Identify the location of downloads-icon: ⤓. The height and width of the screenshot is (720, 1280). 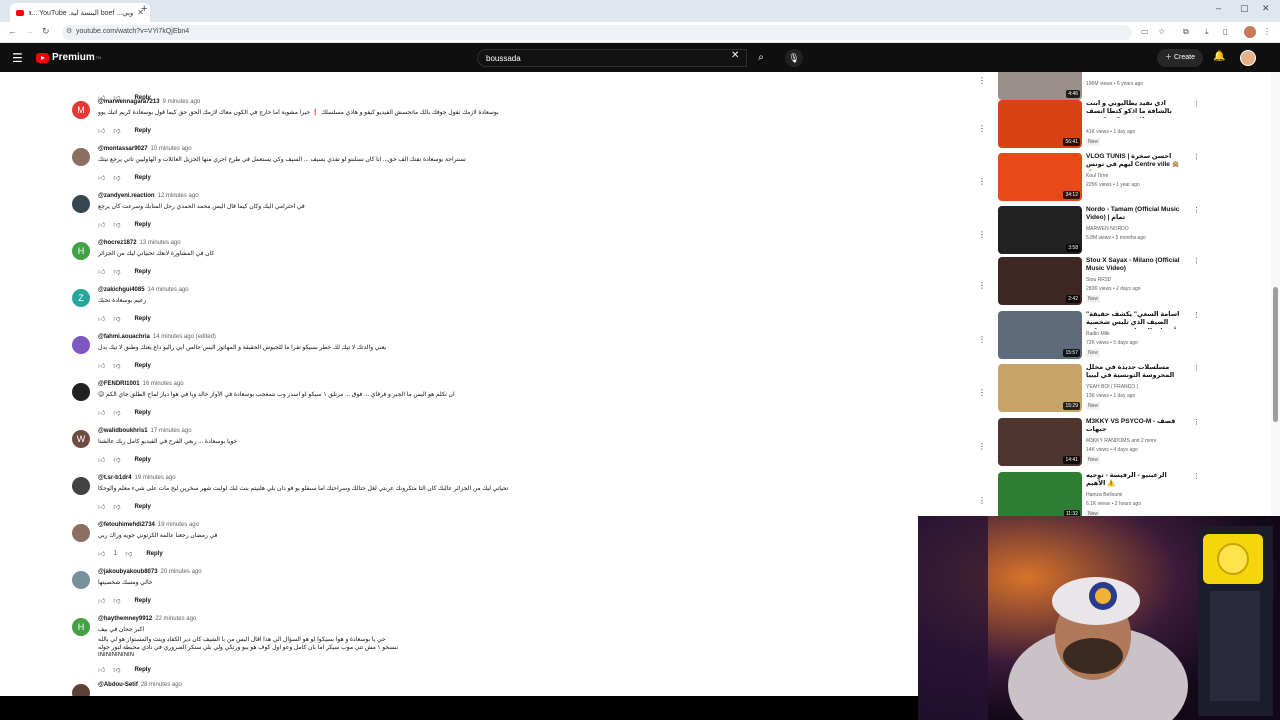
(1207, 32).